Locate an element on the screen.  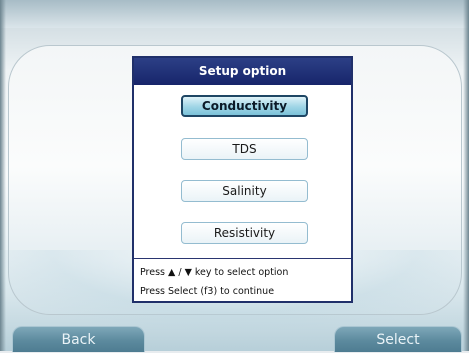
option-conductivity: Conductivity is located at coordinates (244, 106).